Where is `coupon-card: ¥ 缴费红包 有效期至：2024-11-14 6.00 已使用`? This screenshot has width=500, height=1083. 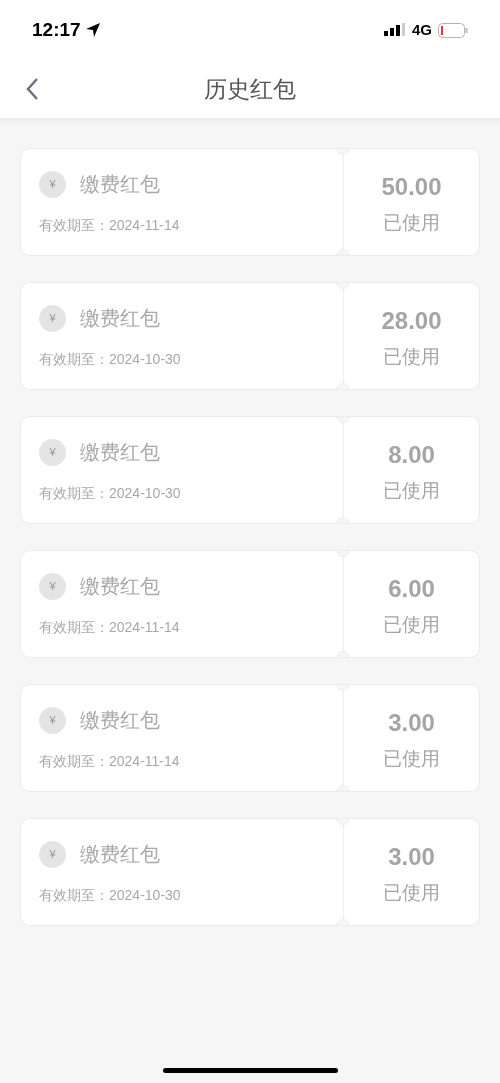 coupon-card: ¥ 缴费红包 有效期至：2024-11-14 6.00 已使用 is located at coordinates (250, 604).